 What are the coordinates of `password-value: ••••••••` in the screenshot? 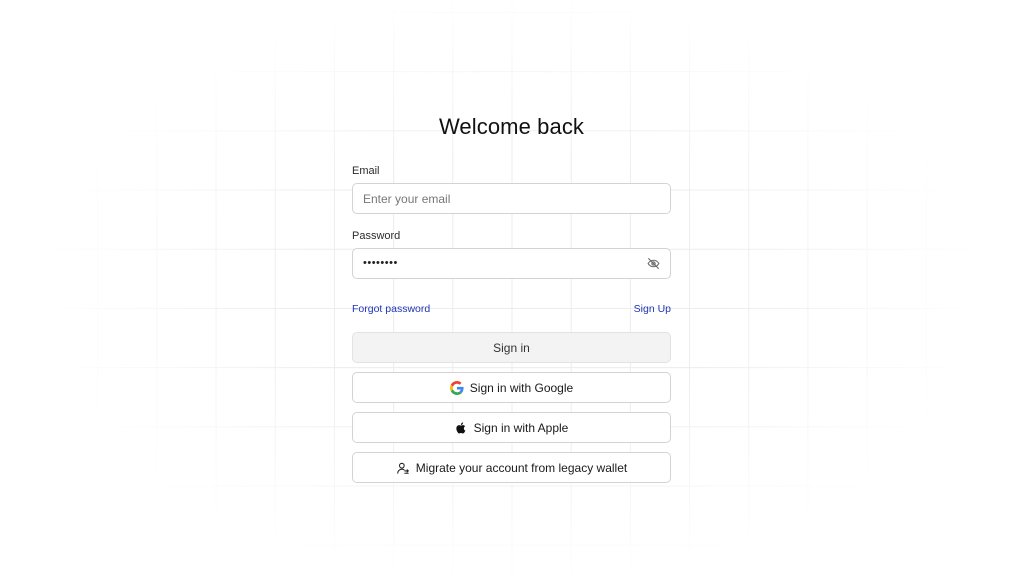 It's located at (380, 263).